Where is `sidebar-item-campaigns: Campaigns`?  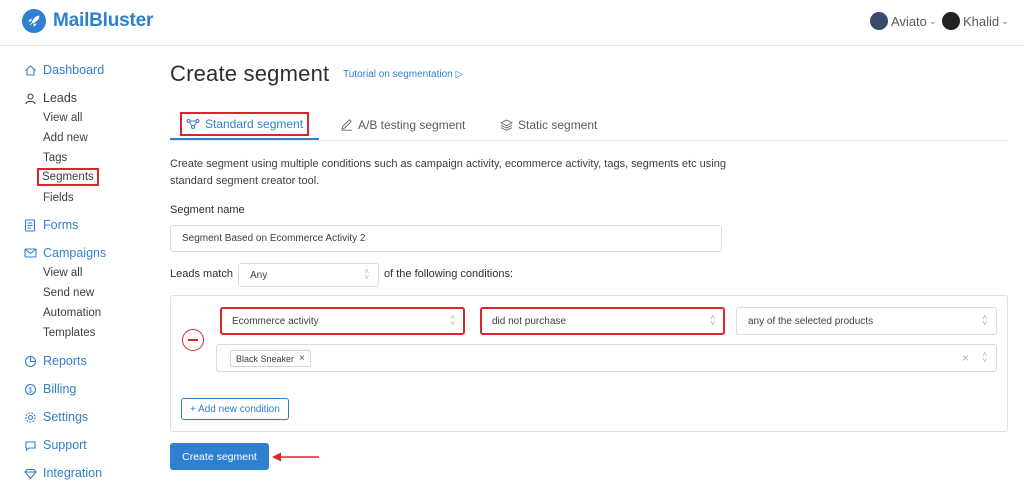
sidebar-item-campaigns: Campaigns is located at coordinates (64, 253).